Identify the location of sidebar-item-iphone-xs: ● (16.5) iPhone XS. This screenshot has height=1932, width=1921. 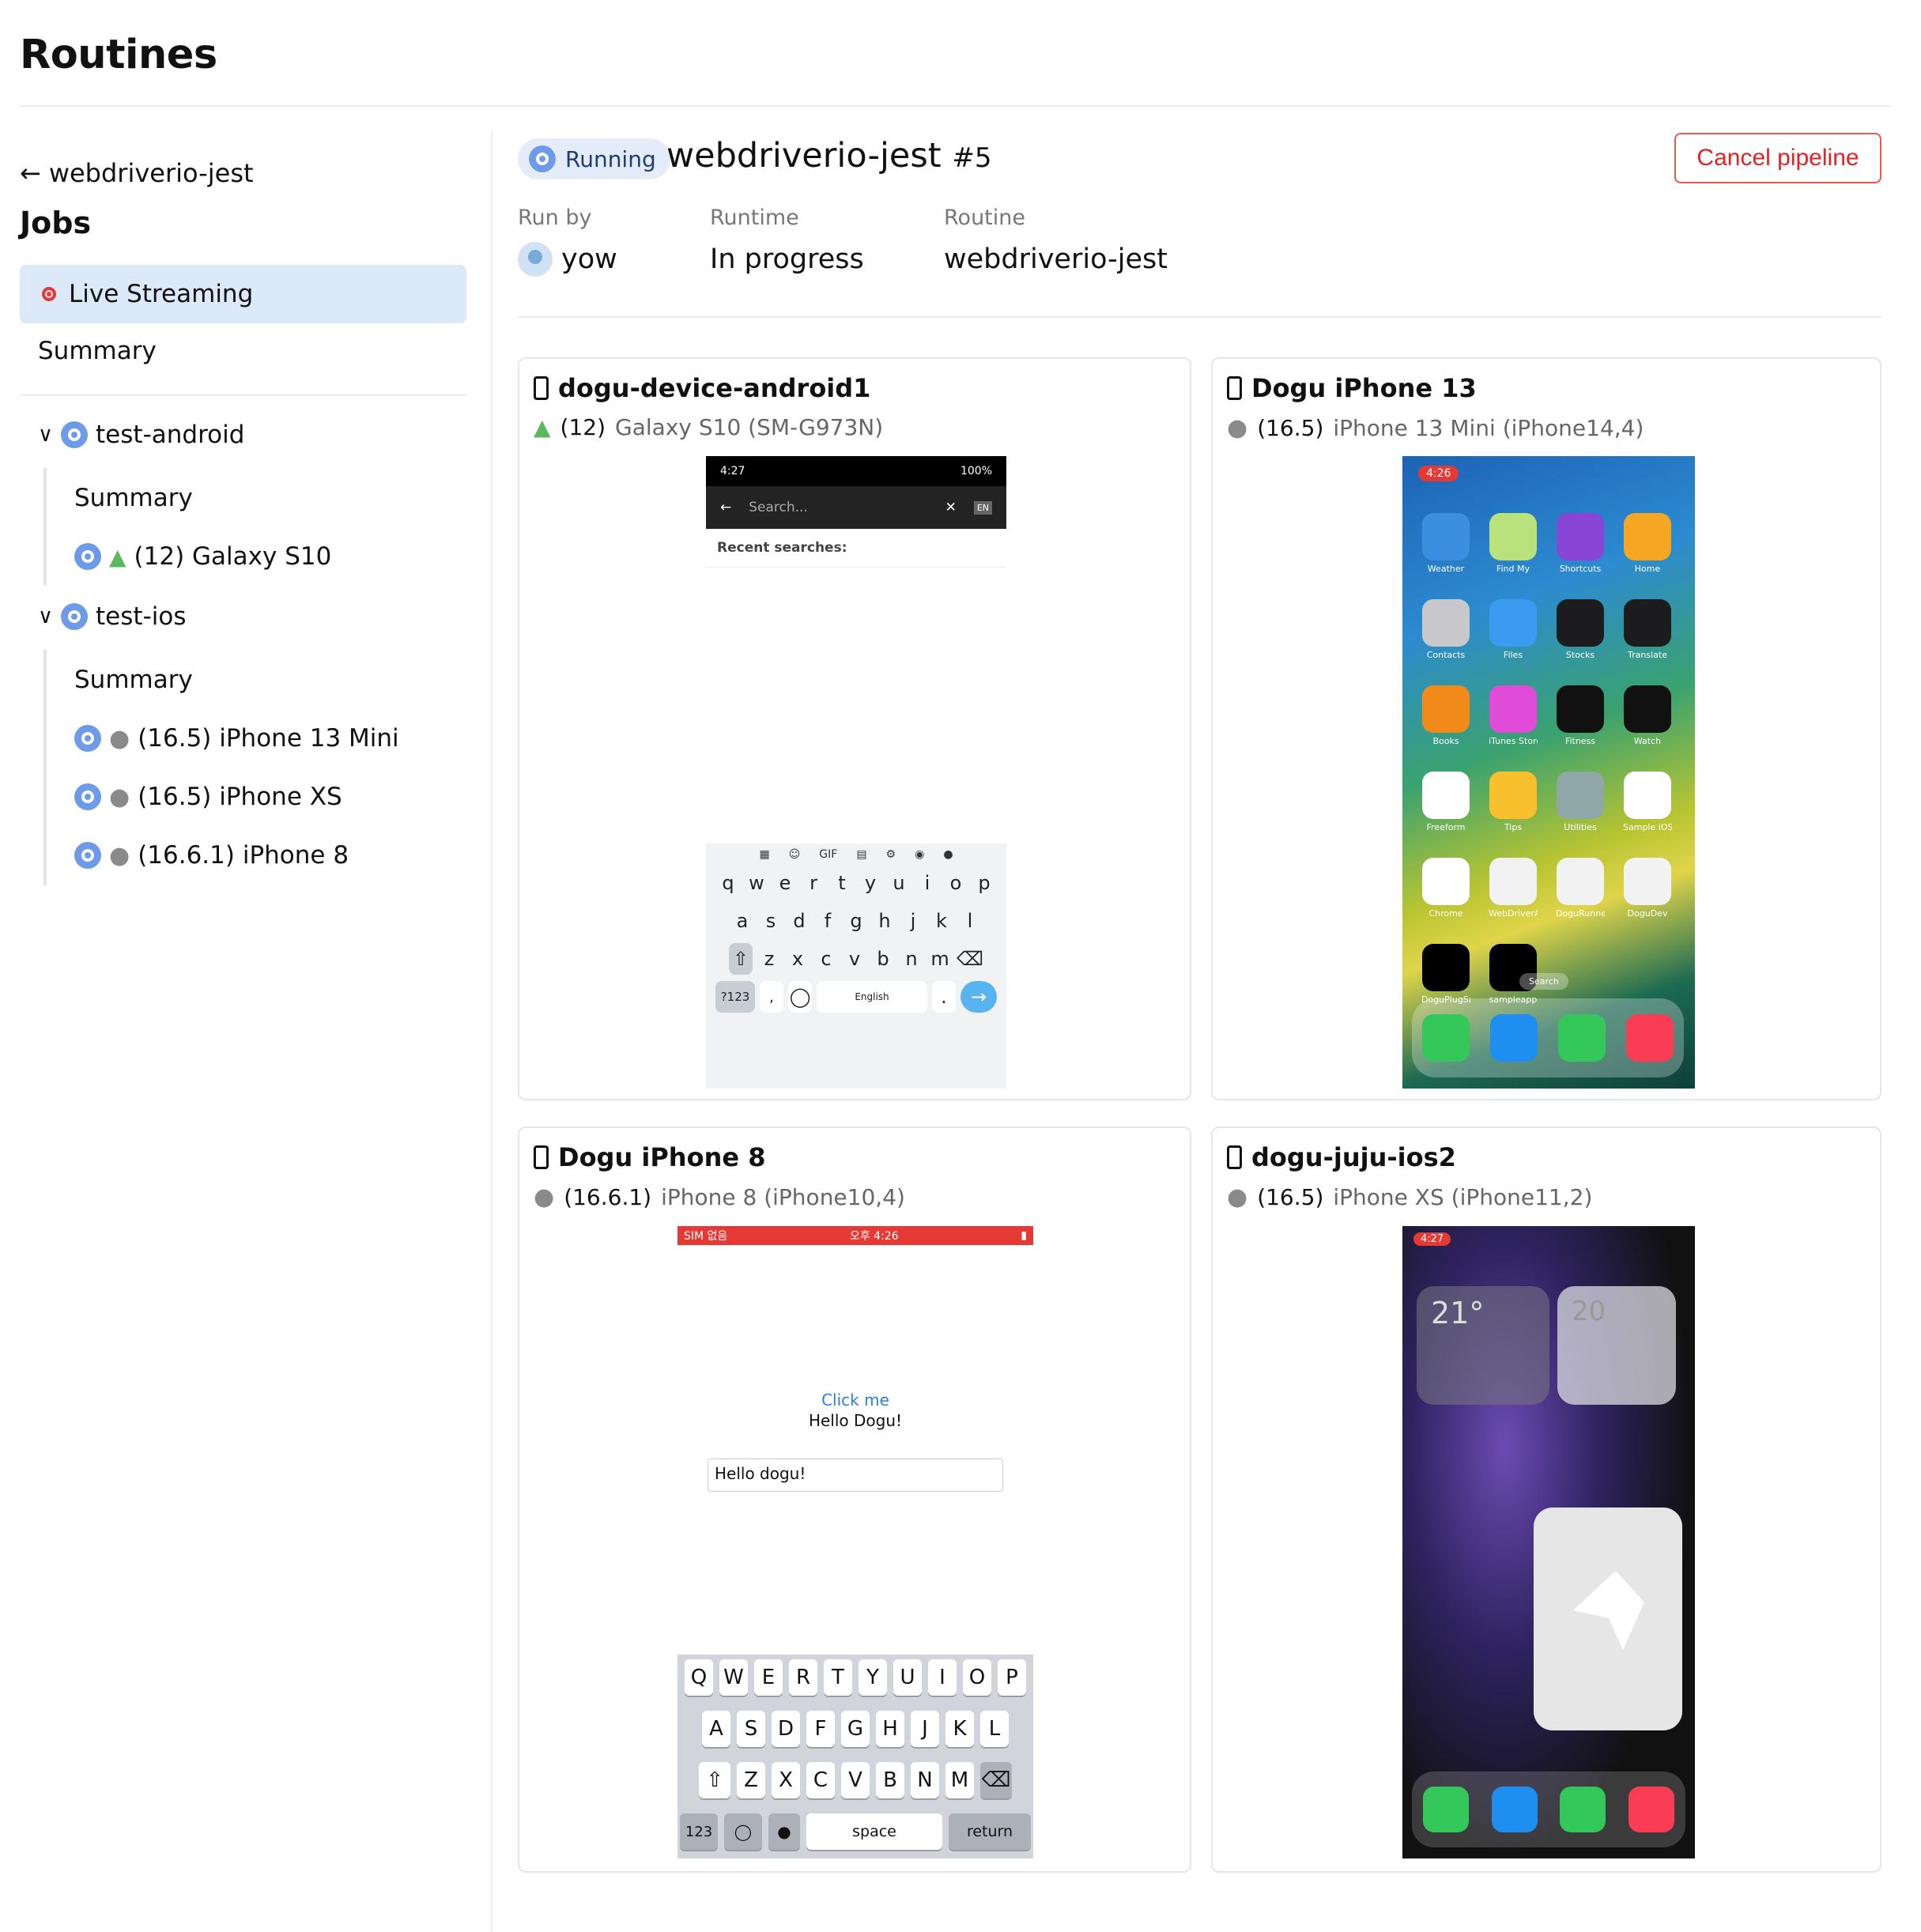
(208, 797).